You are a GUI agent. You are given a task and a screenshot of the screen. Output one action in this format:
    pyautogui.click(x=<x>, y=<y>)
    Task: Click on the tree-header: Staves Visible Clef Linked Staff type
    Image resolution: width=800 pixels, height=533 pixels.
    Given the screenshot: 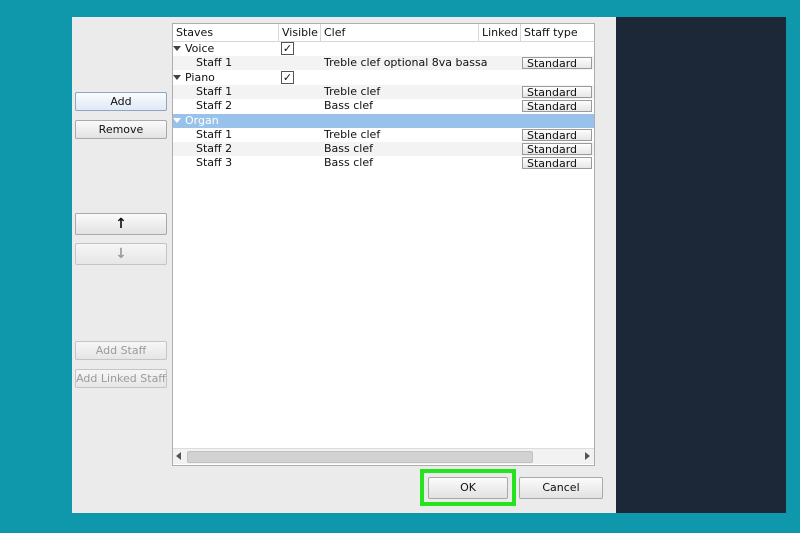 What is the action you would take?
    pyautogui.click(x=383, y=33)
    